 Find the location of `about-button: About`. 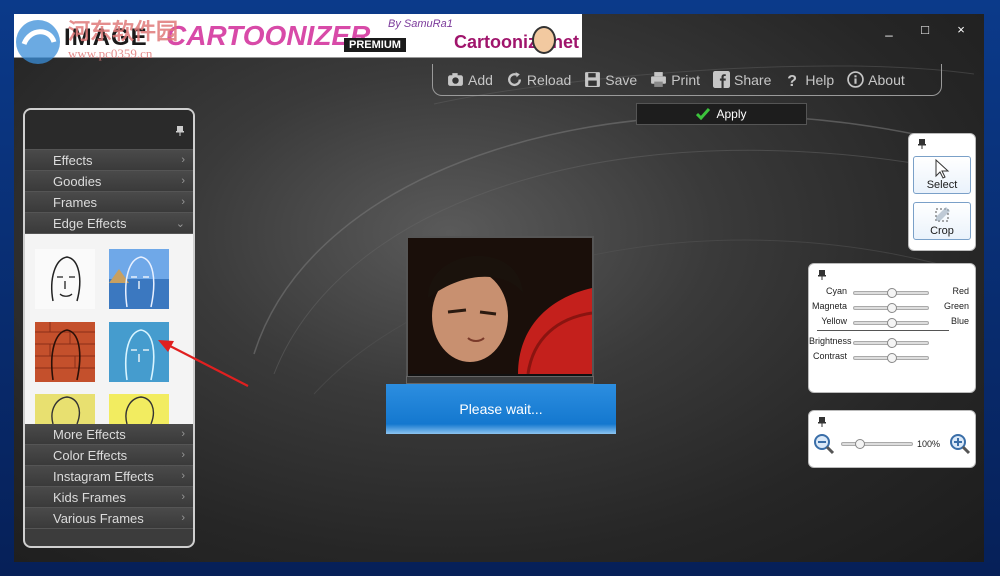

about-button: About is located at coordinates (876, 79).